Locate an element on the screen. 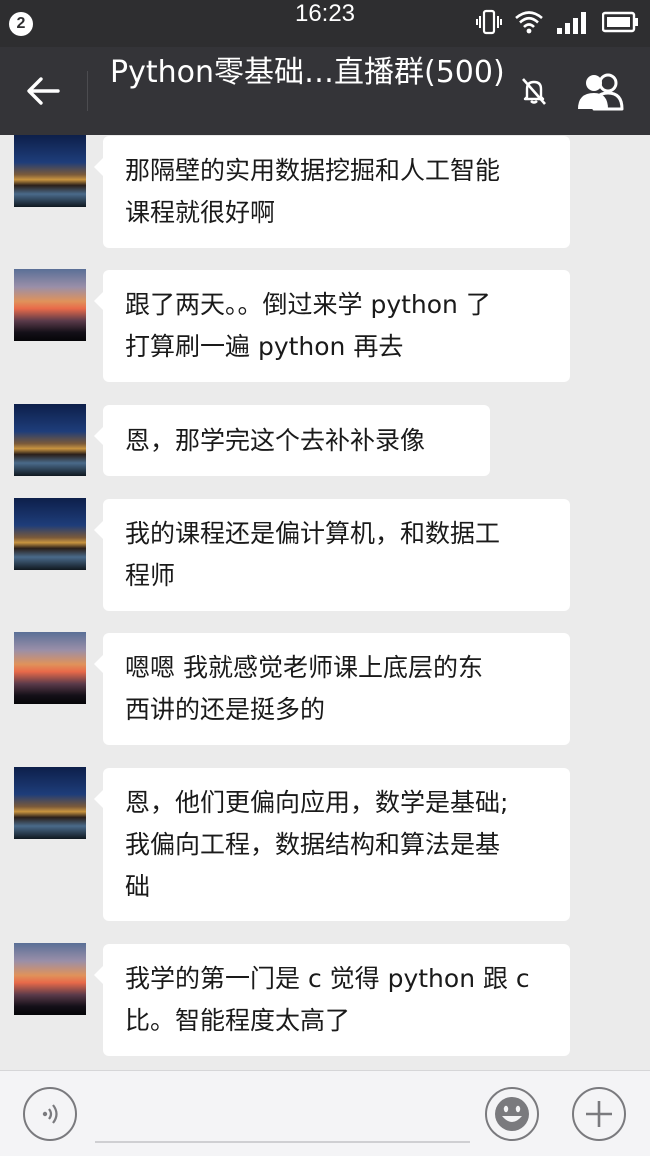  more-button is located at coordinates (599, 1114).